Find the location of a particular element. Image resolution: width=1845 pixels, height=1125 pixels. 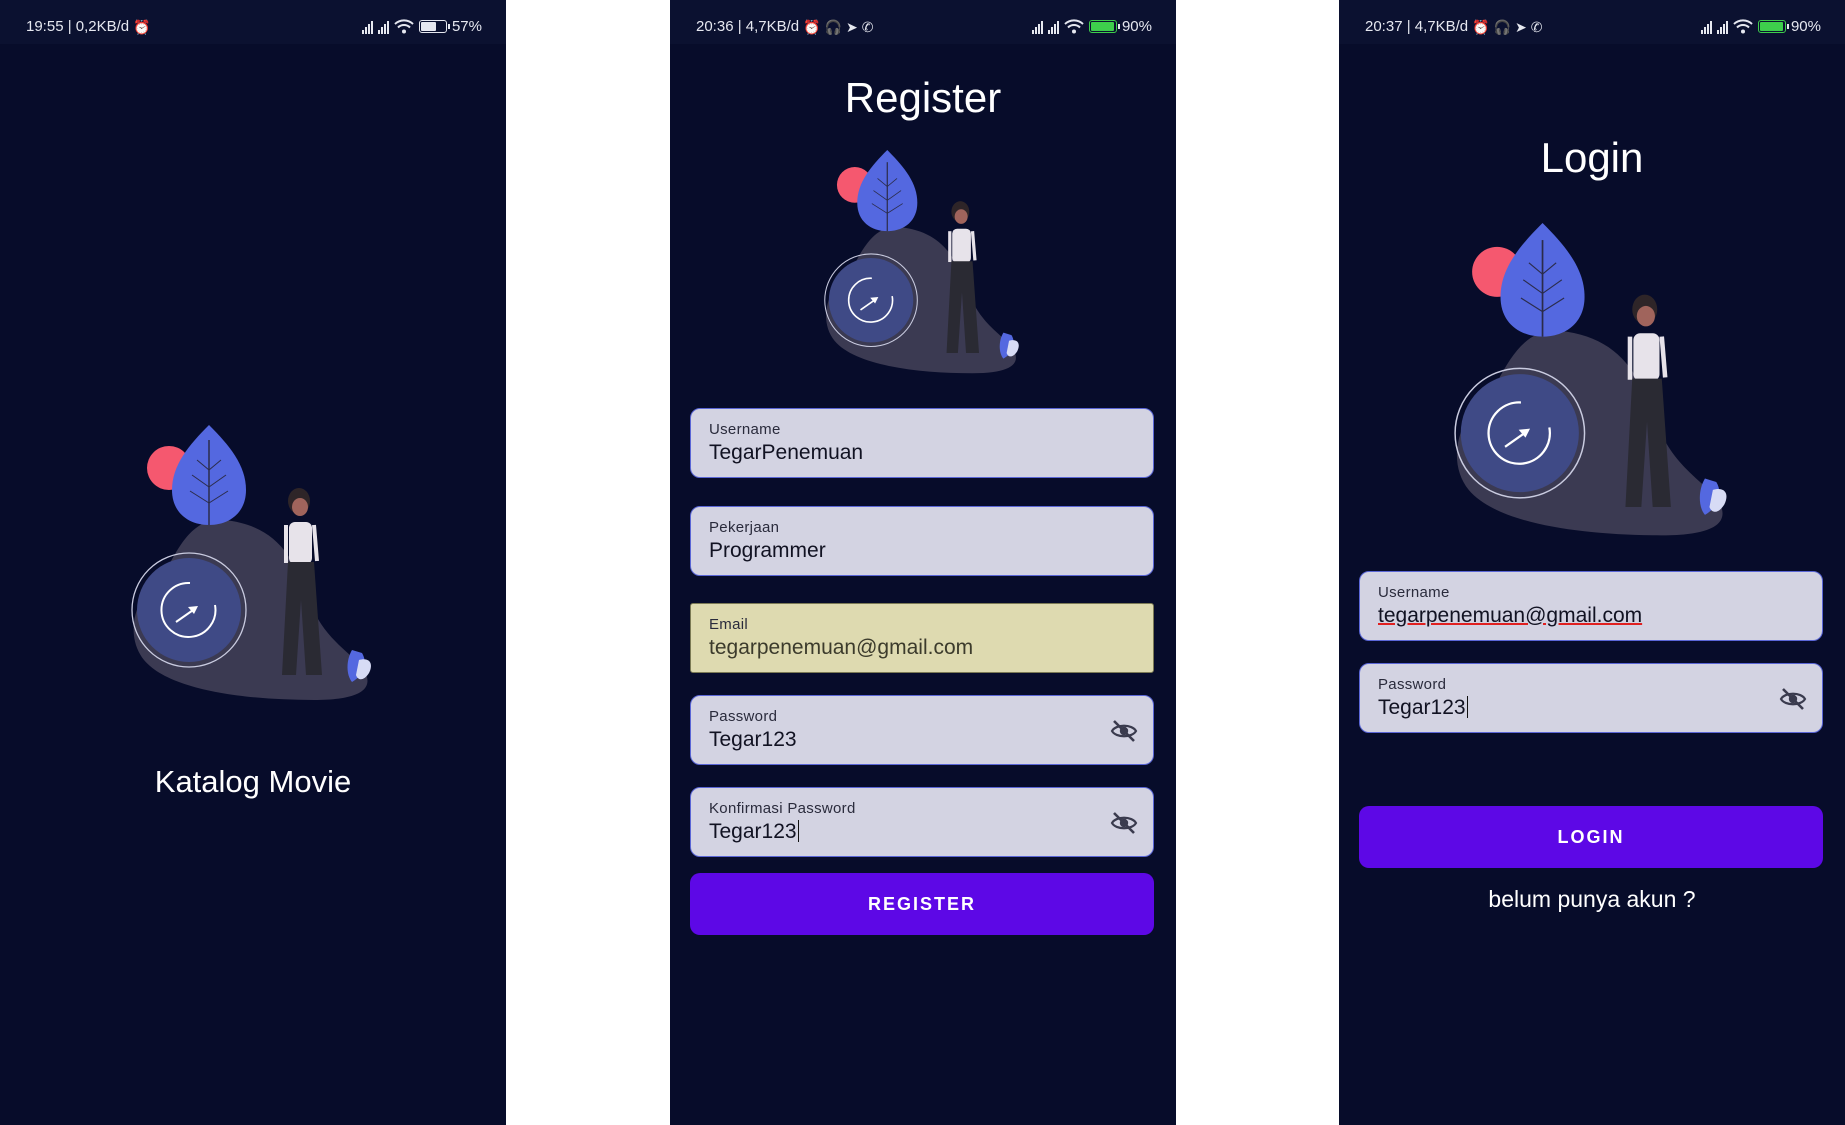

status-bar: 19:55 | 0,2KB/d ⏰ 57% is located at coordinates (253, 22).